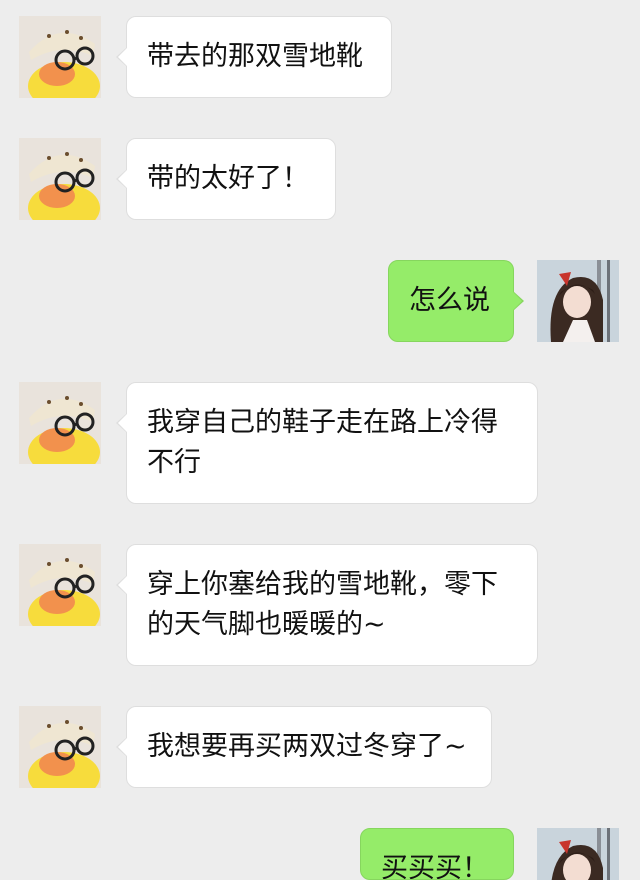 Image resolution: width=640 pixels, height=880 pixels. I want to click on message-bubble: 买买买！, so click(437, 854).